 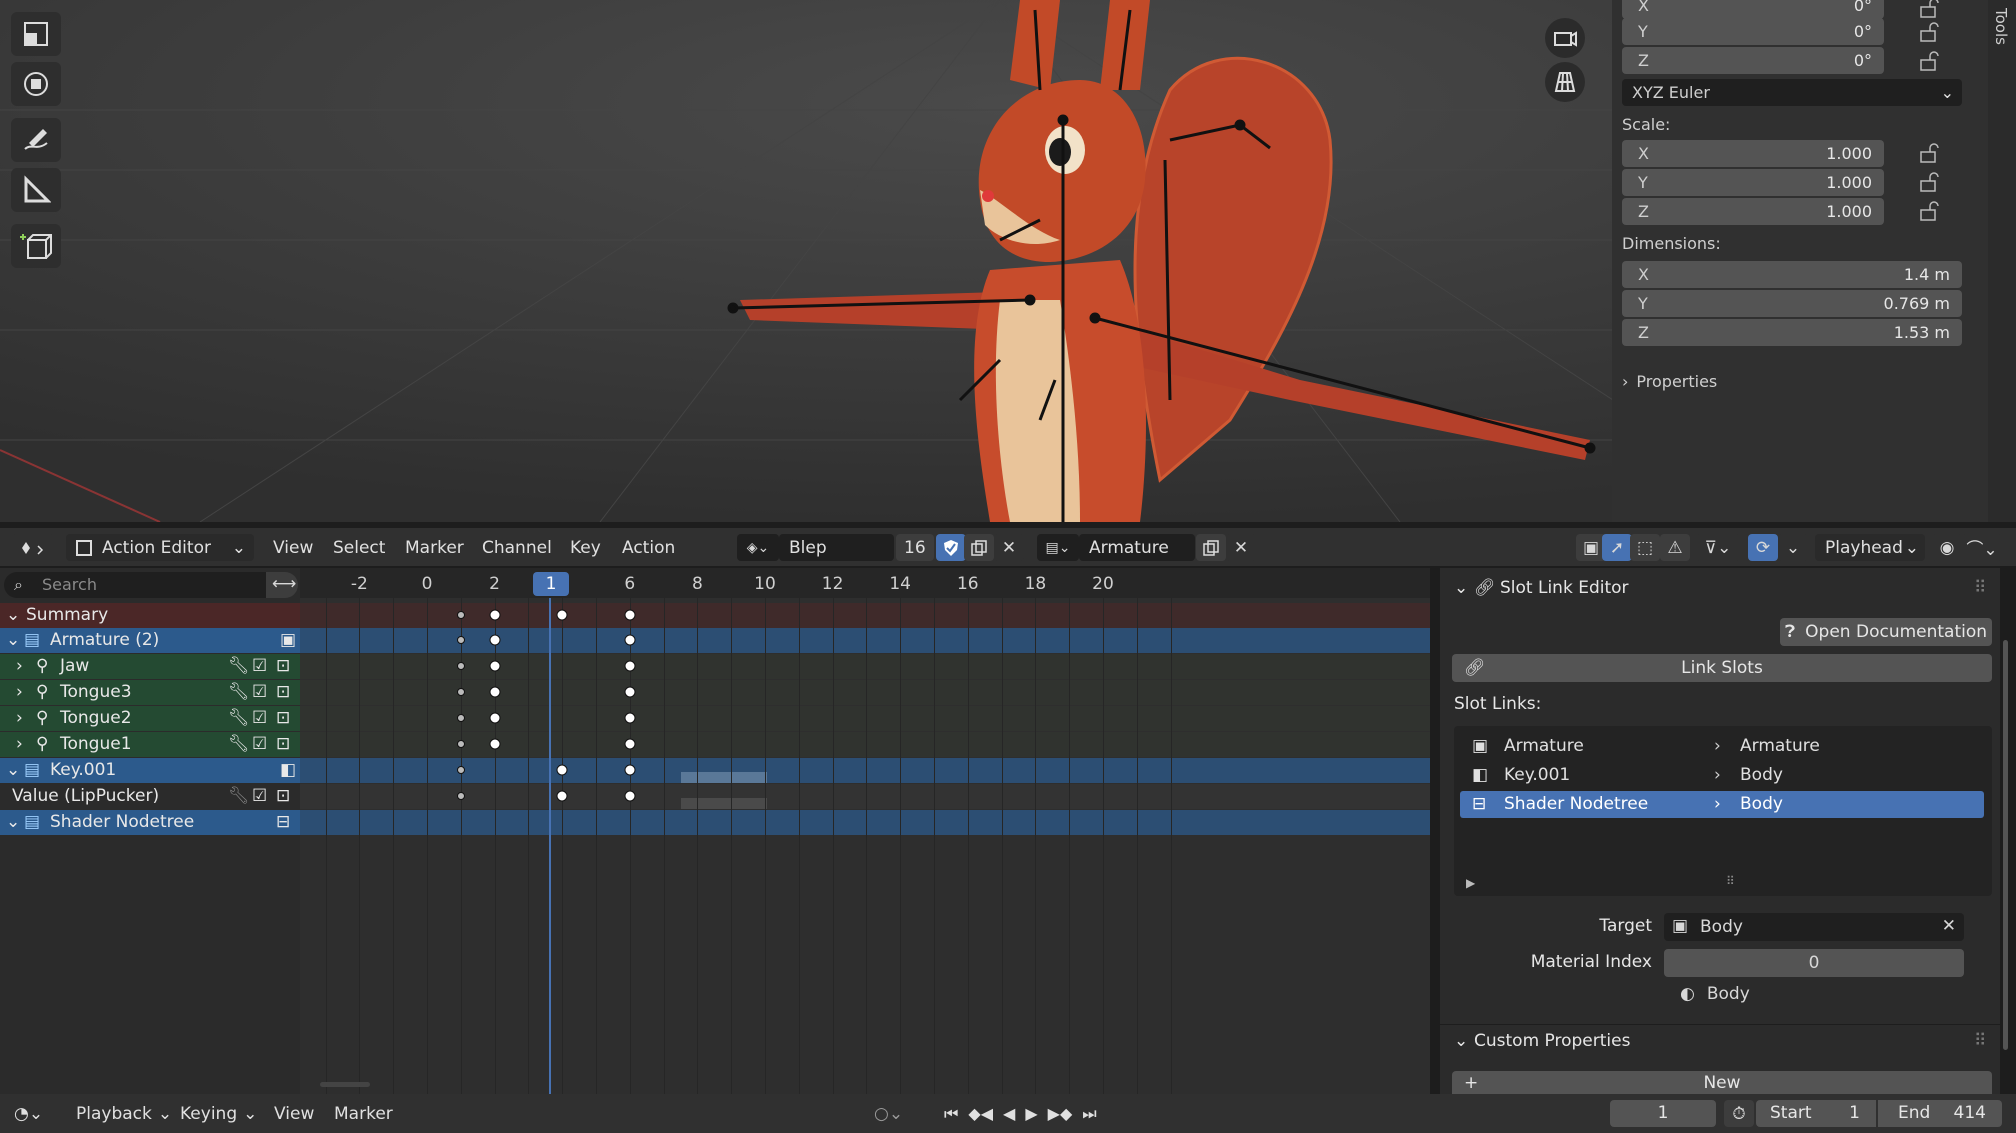 I want to click on channel-jaw: › ⚲ Jaw 🔧︎ ☑ ⊡, so click(x=150, y=666).